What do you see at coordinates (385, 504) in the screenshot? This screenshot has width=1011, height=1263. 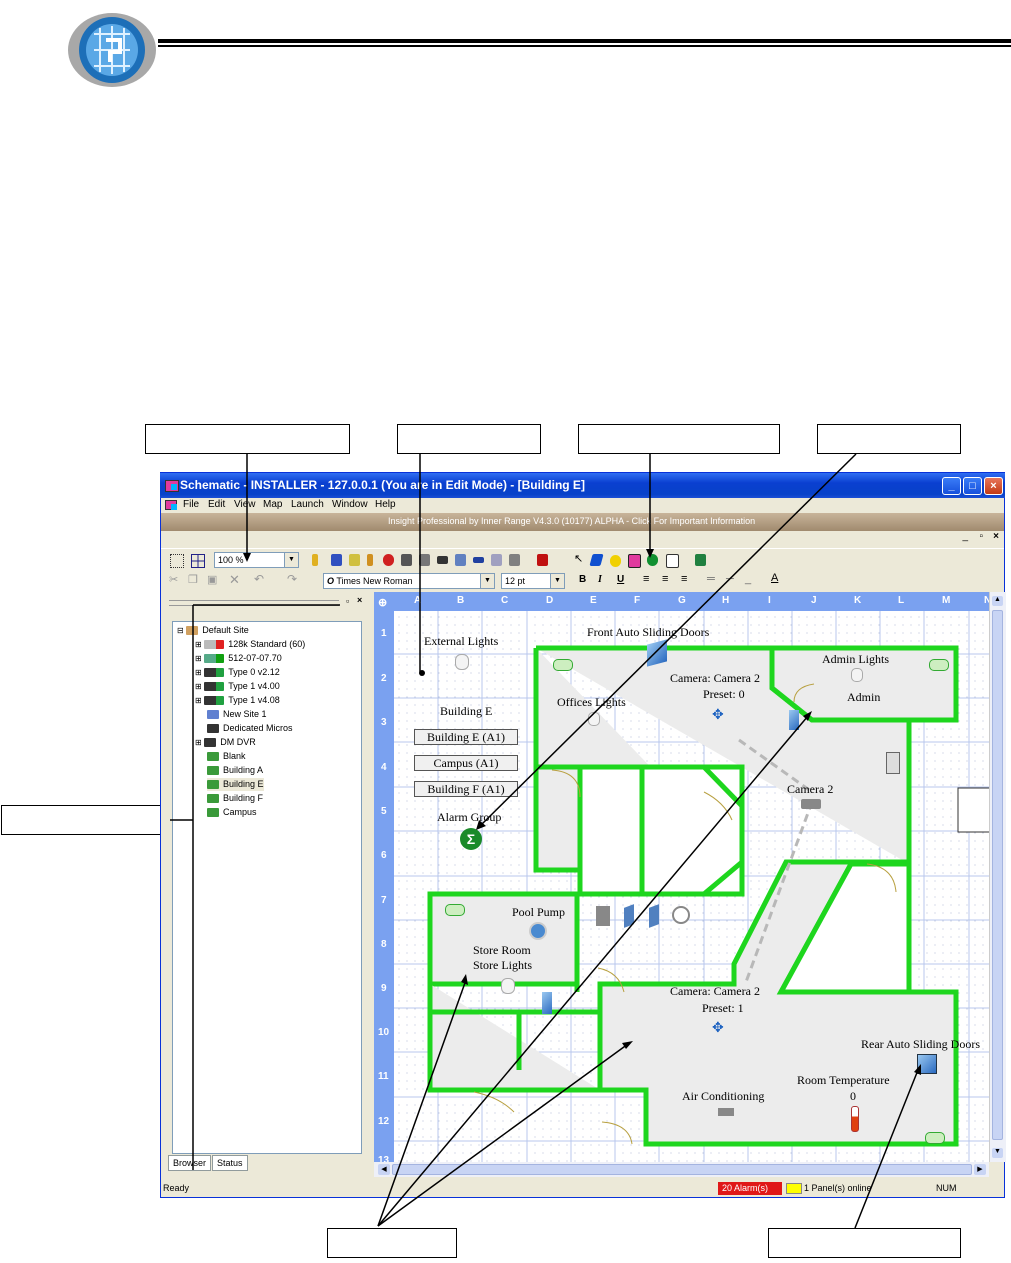 I see `menu-help: Help` at bounding box center [385, 504].